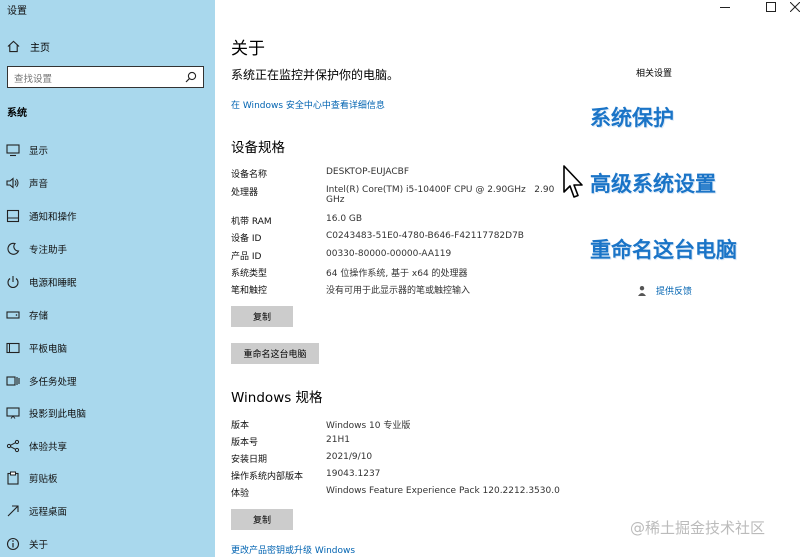 The image size is (806, 557). I want to click on spec-label: 系统类型, so click(249, 274).